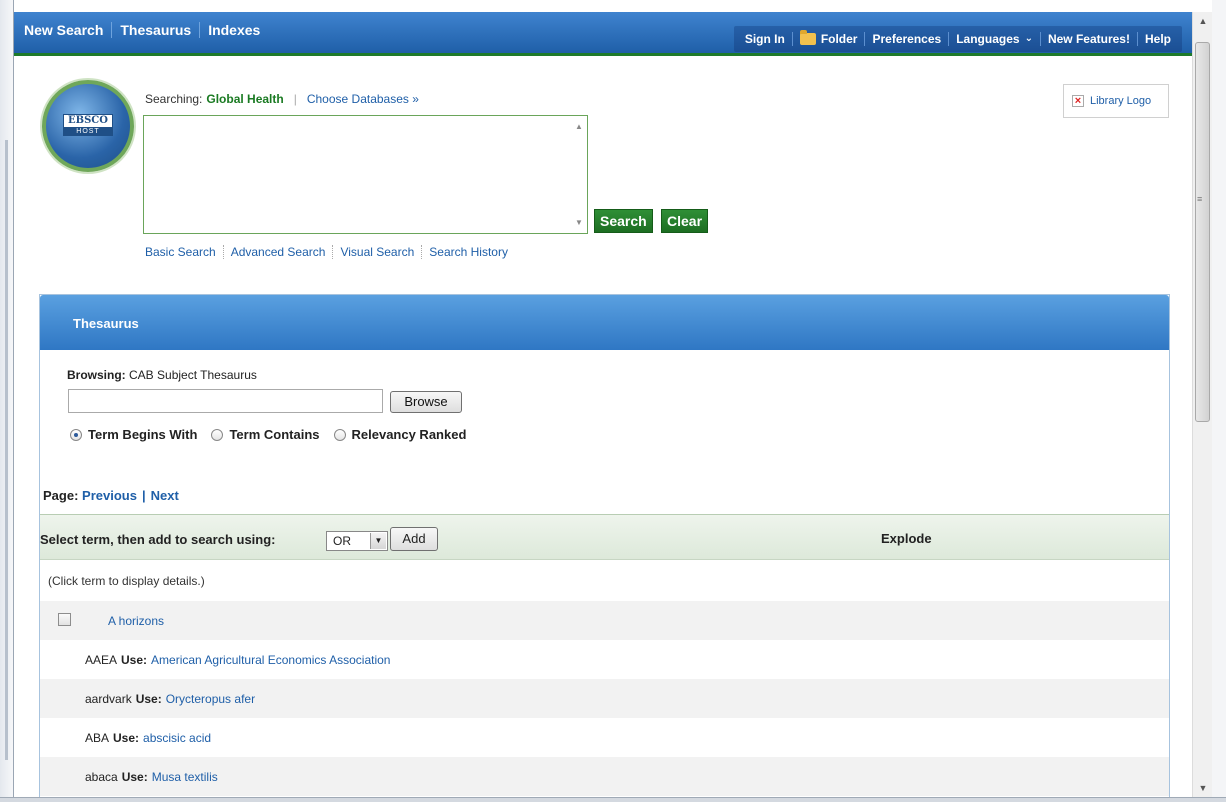 The width and height of the screenshot is (1226, 802). Describe the element at coordinates (76, 434) in the screenshot. I see `radio-term-begins-with` at that location.